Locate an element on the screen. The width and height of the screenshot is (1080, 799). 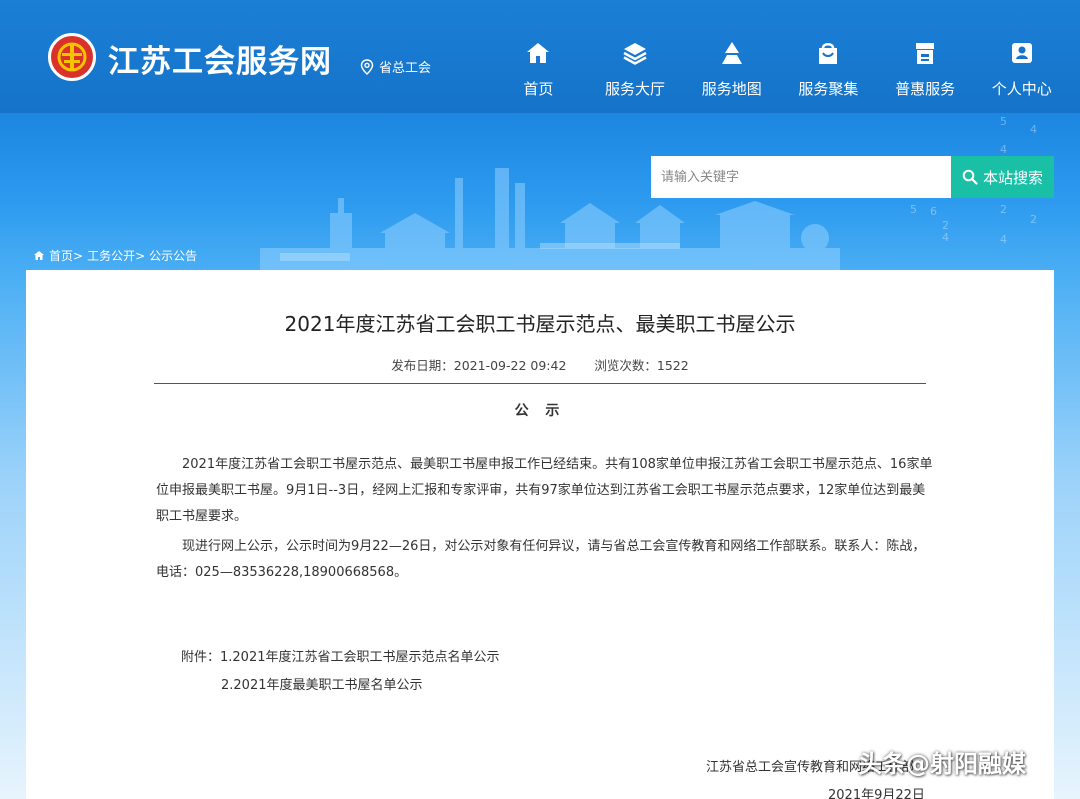
site-header: 江苏工会服务网 省总工会 首页 服务大厅 服务地图 服务聚集 普惠服务 个人中心 is located at coordinates (540, 56).